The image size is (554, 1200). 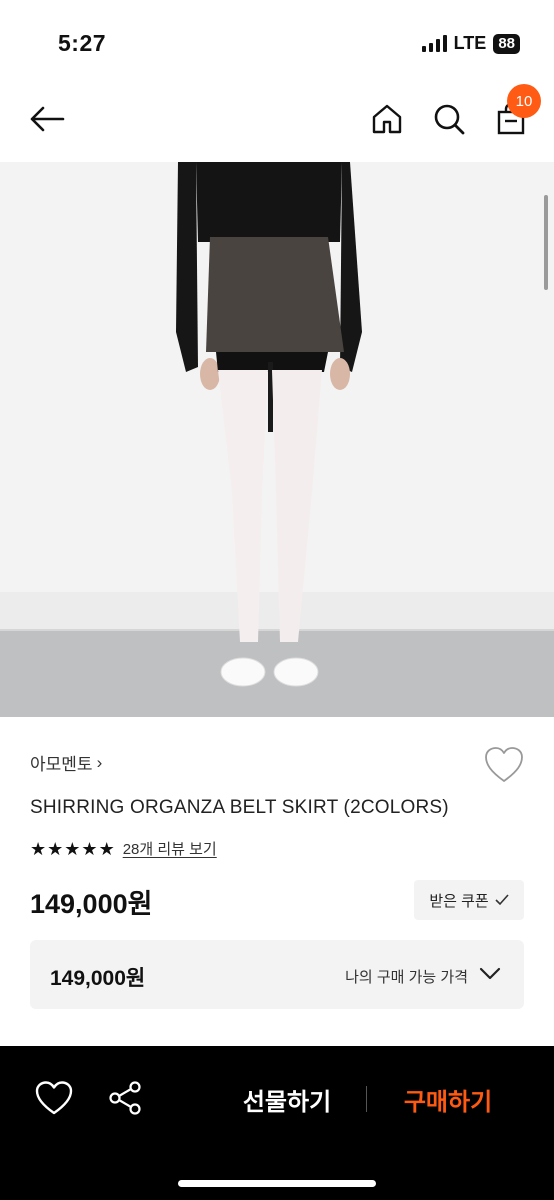 I want to click on home-icon, so click(x=387, y=119).